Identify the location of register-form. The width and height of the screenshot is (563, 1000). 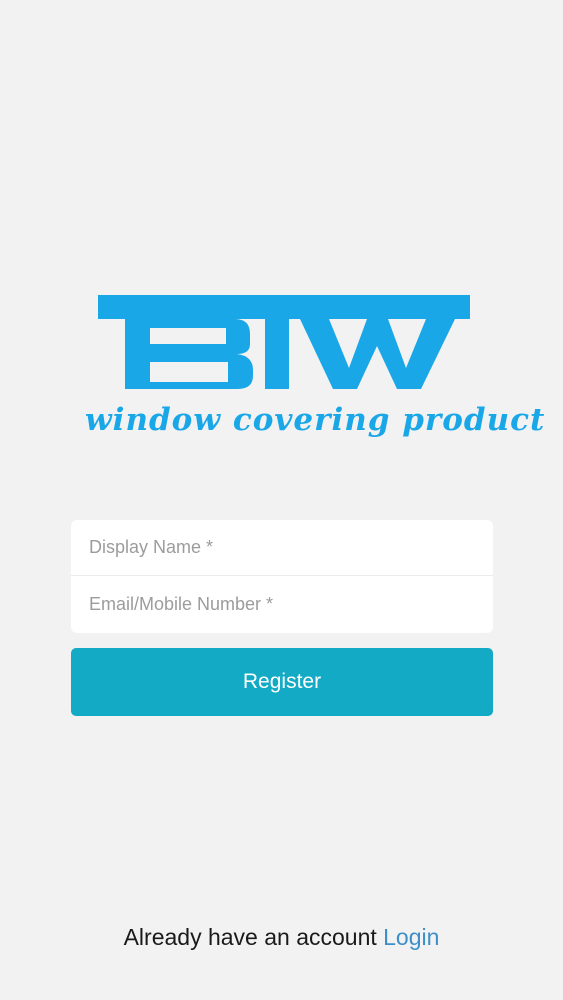
(282, 576).